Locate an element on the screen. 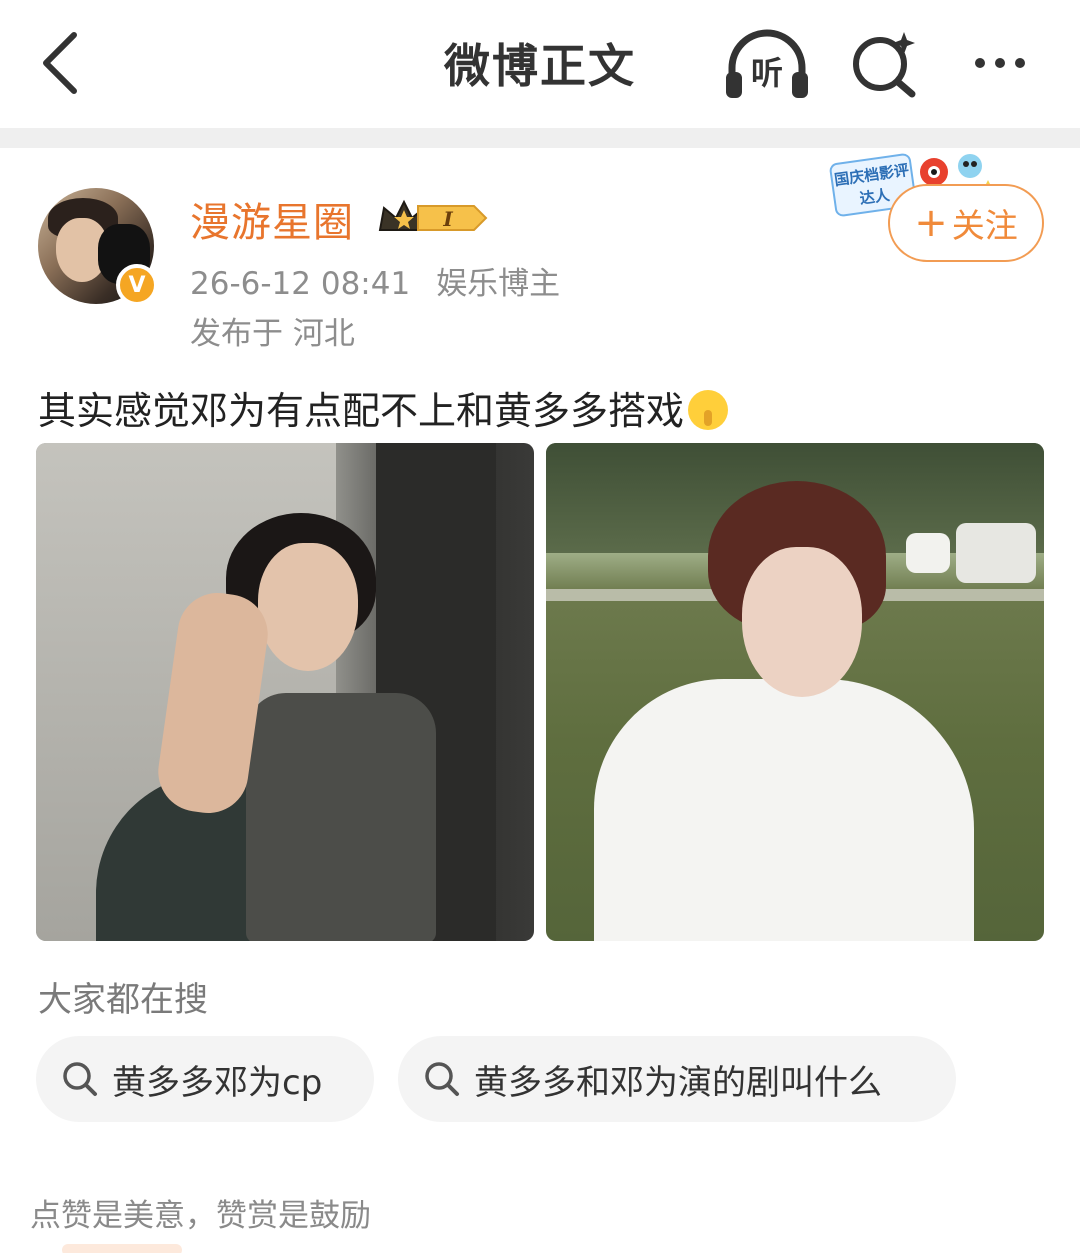  trending-search-chip: 黄多多邓为cp is located at coordinates (205, 1079).